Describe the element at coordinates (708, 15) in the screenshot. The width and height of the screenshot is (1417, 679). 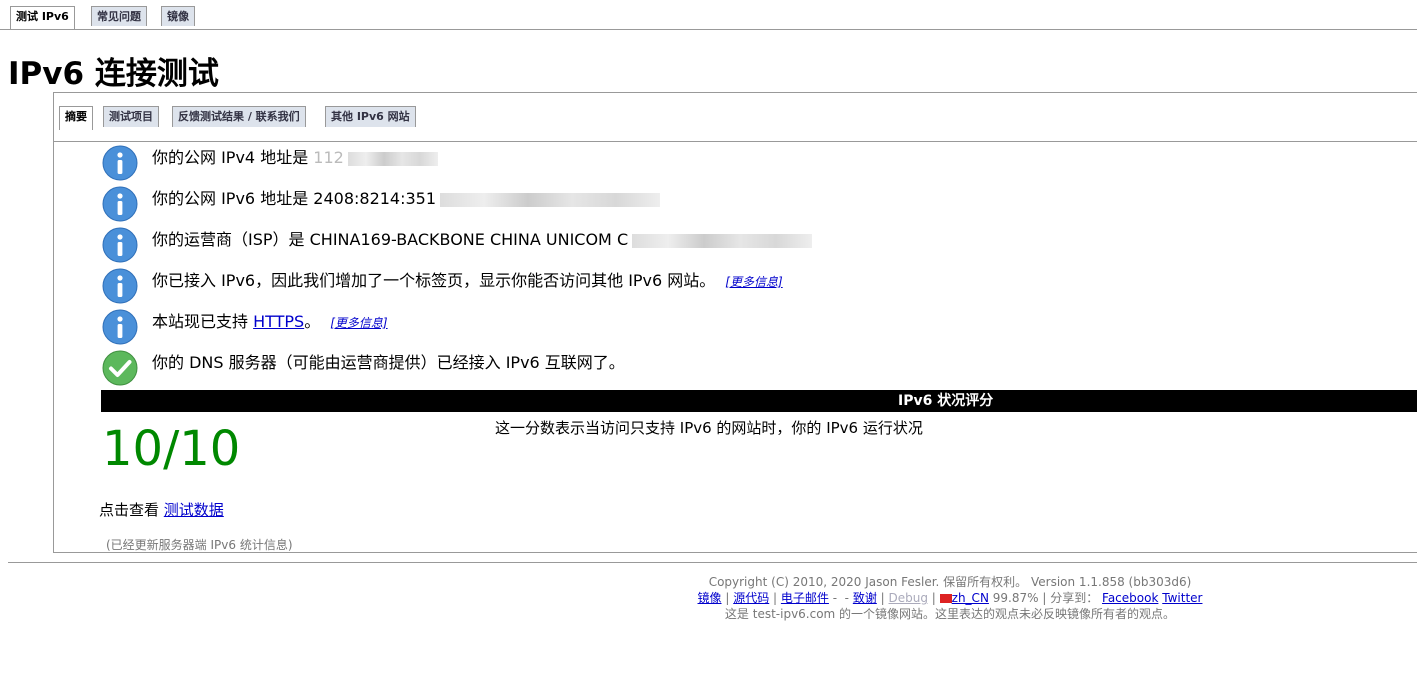
I see `top-tab-bar: 测试 IPv6 常见问题 镜像` at that location.